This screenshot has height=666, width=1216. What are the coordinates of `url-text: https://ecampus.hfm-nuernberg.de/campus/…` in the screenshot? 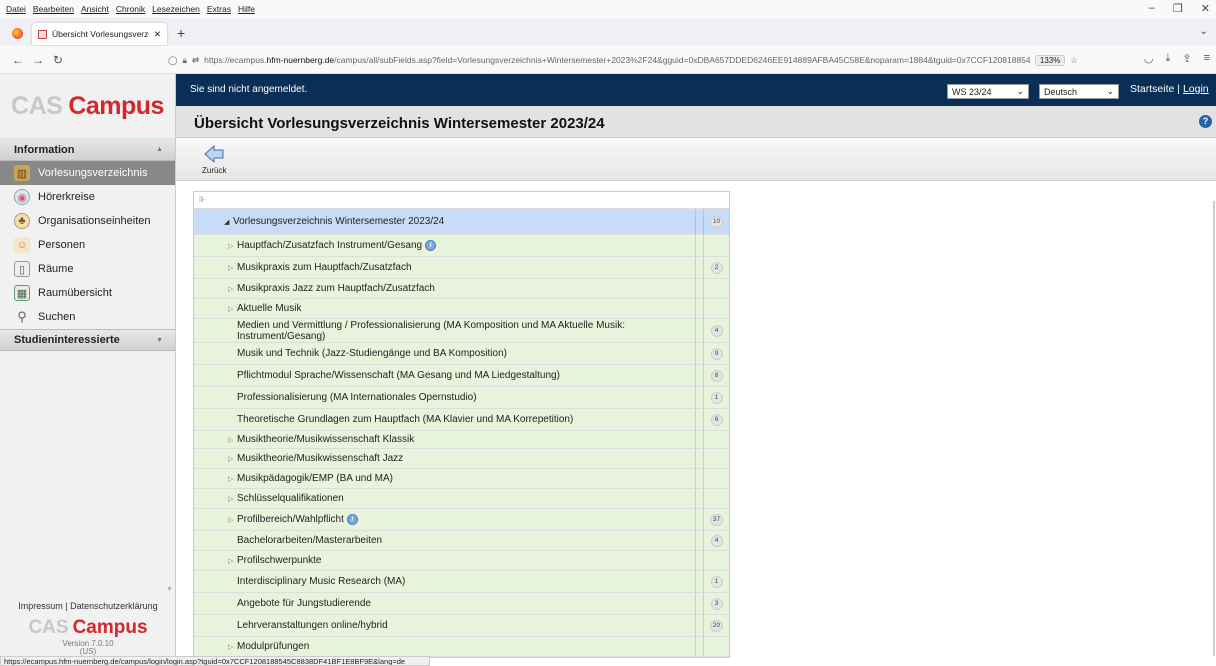 It's located at (617, 60).